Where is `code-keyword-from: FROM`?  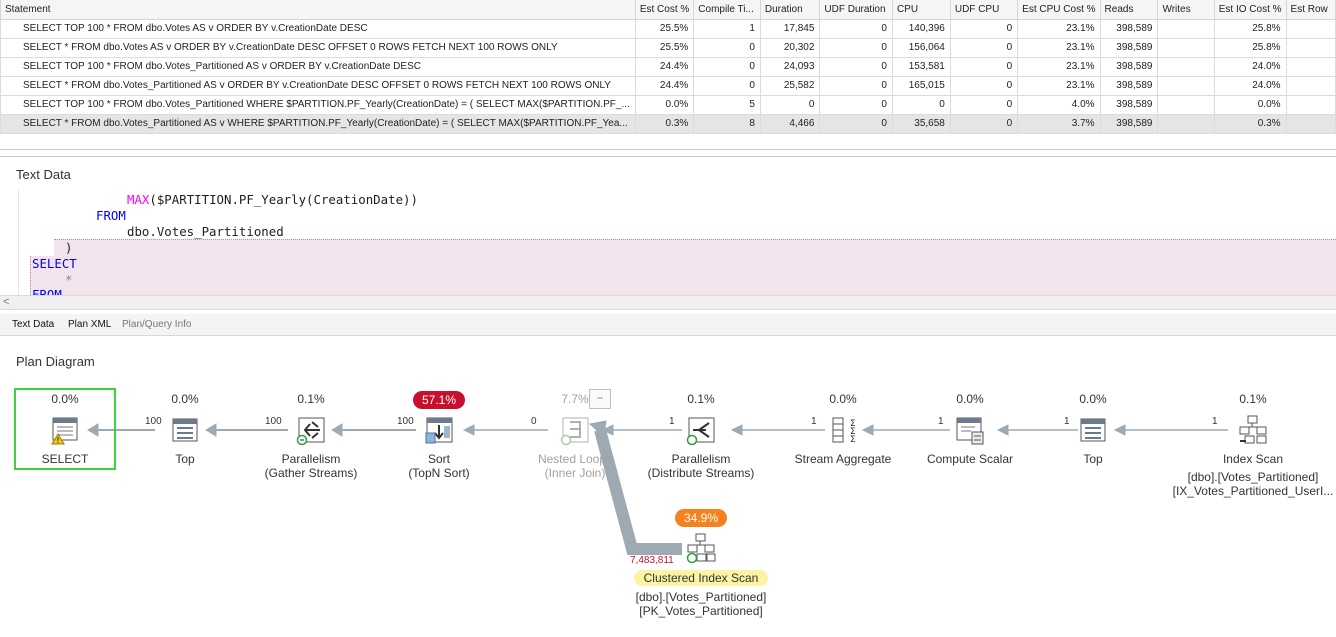
code-keyword-from: FROM is located at coordinates (111, 215).